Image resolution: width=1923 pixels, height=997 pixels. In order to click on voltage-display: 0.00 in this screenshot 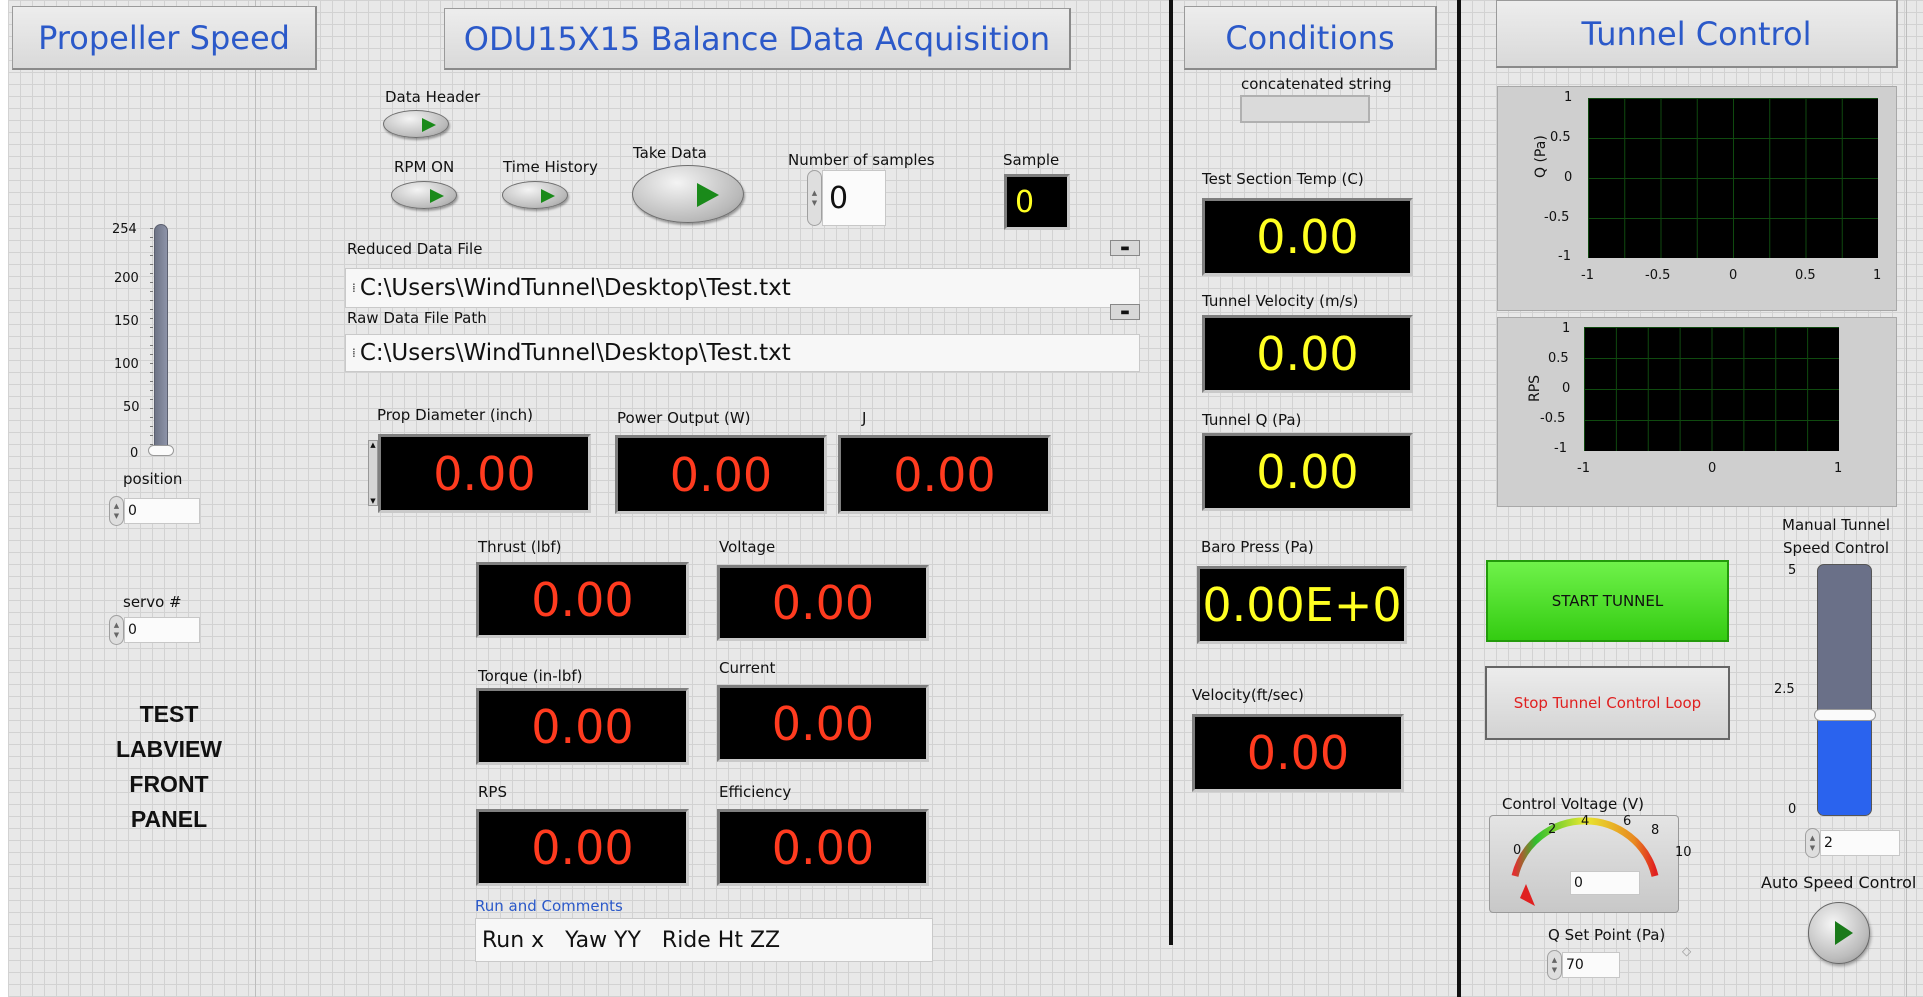, I will do `click(823, 603)`.